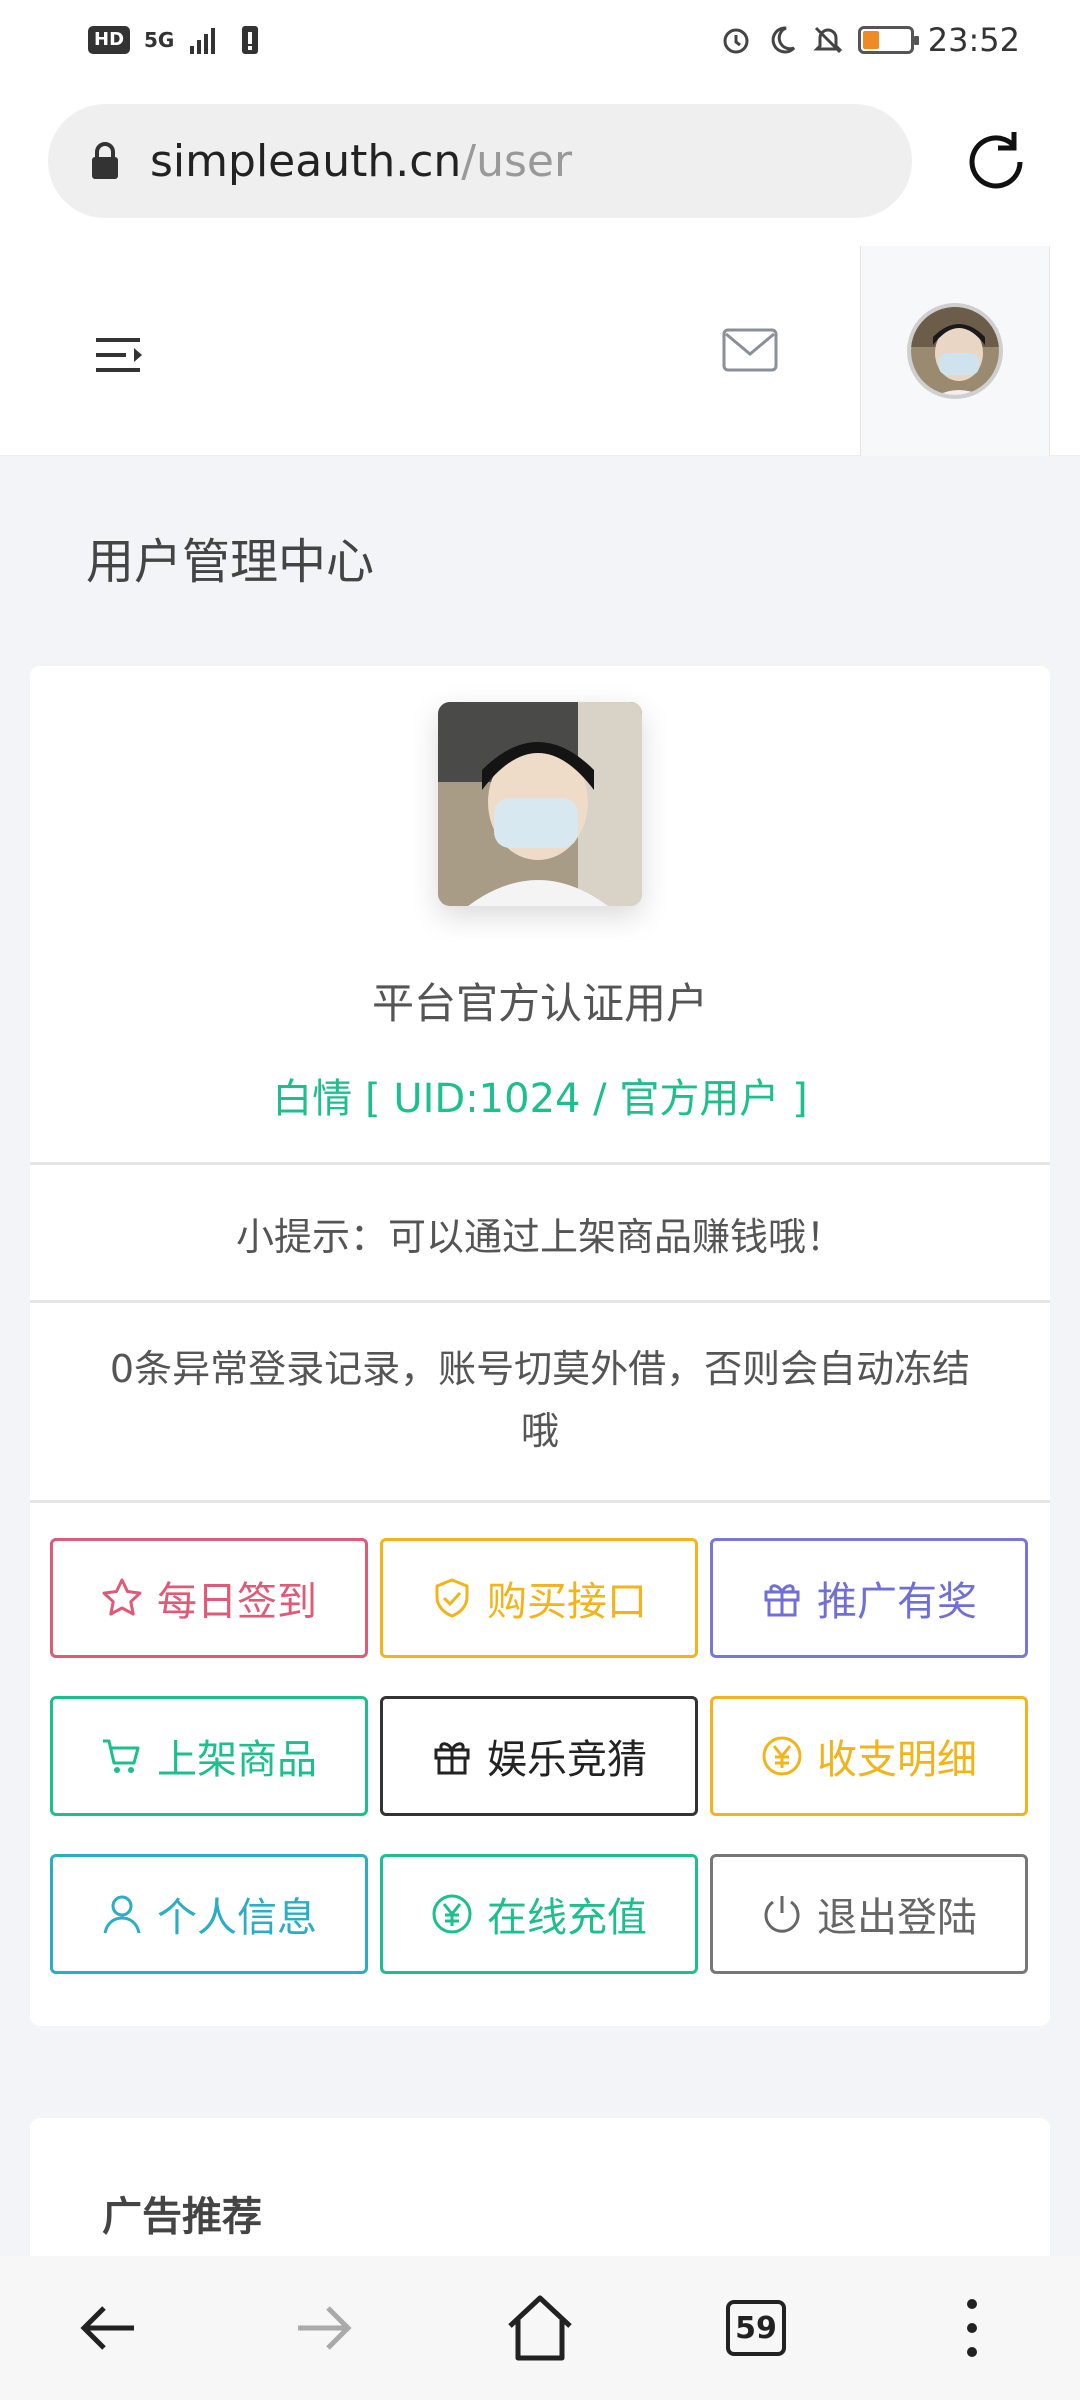 This screenshot has width=1080, height=2400. What do you see at coordinates (750, 350) in the screenshot?
I see `mail-icon` at bounding box center [750, 350].